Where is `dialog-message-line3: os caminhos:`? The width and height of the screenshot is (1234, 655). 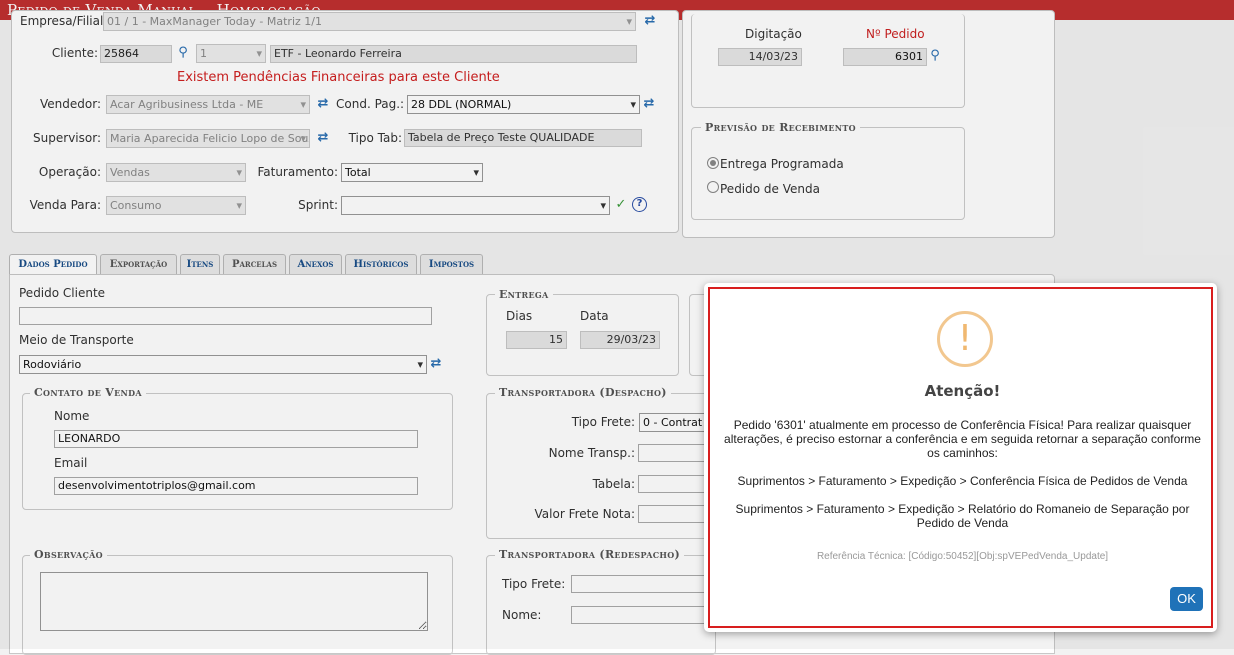 dialog-message-line3: os caminhos: is located at coordinates (962, 453).